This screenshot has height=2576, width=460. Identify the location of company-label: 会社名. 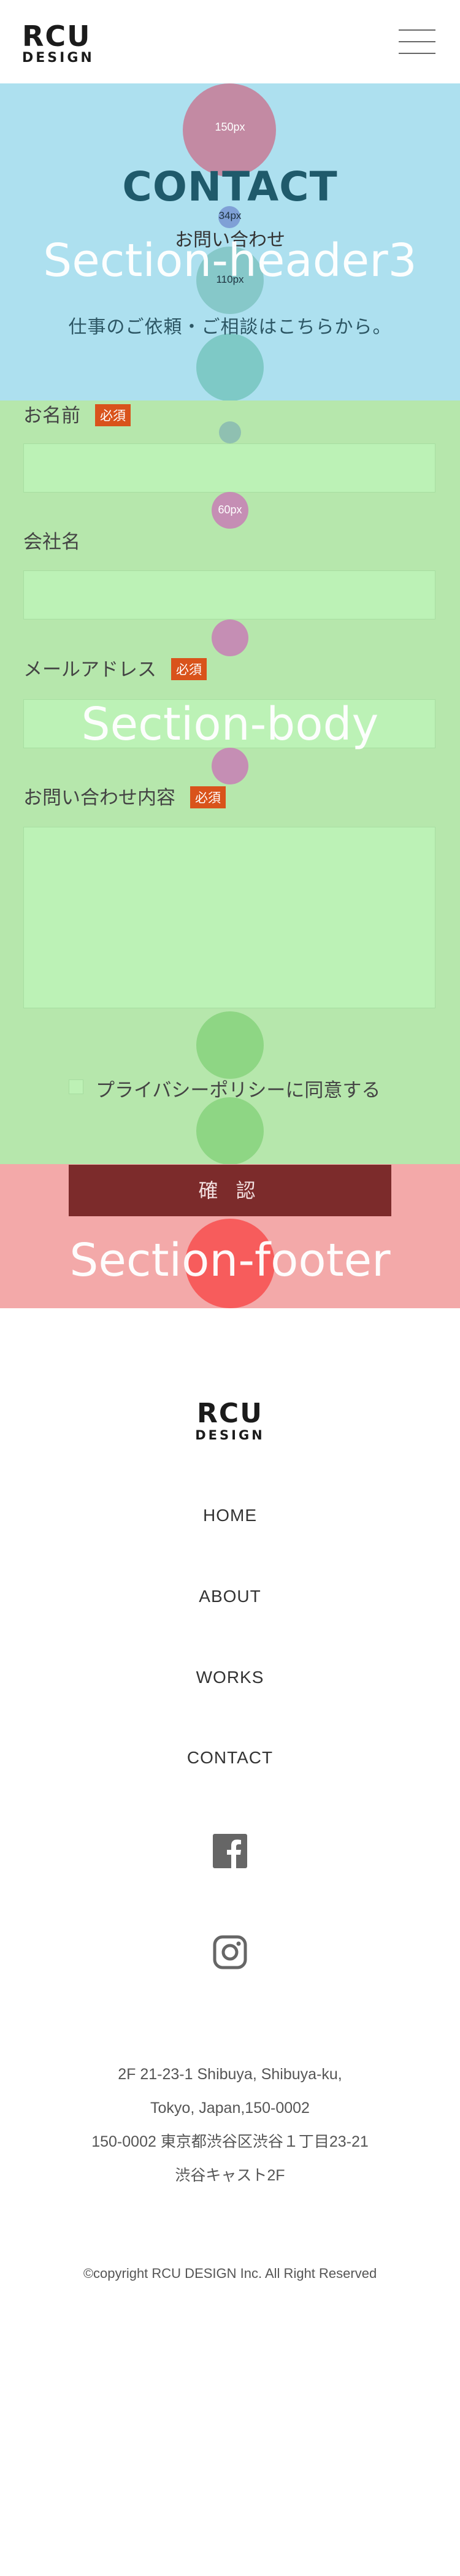
(51, 540).